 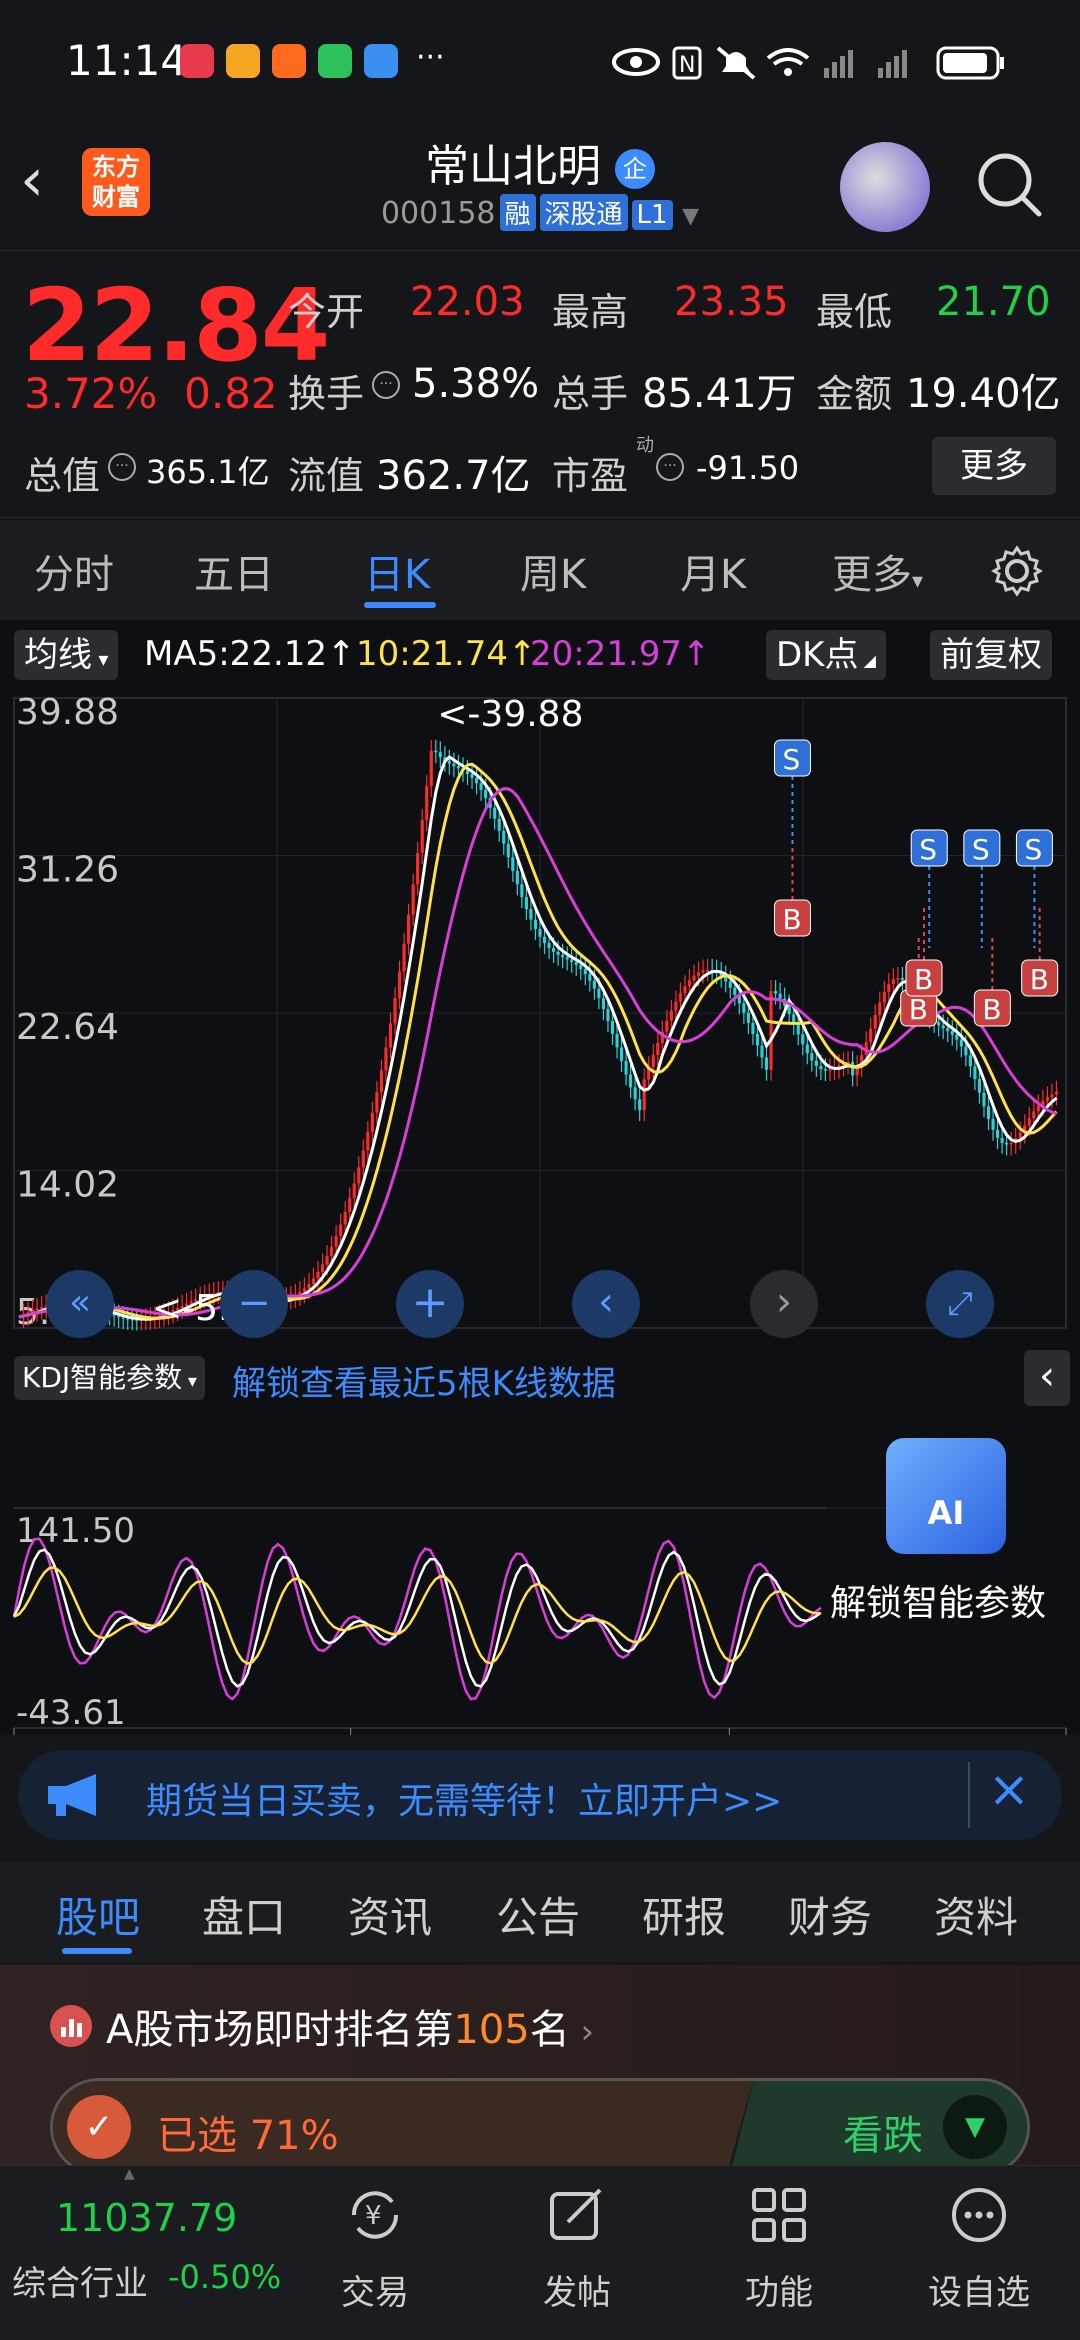 I want to click on dropdown-triangle-icon: ▼, so click(x=691, y=216).